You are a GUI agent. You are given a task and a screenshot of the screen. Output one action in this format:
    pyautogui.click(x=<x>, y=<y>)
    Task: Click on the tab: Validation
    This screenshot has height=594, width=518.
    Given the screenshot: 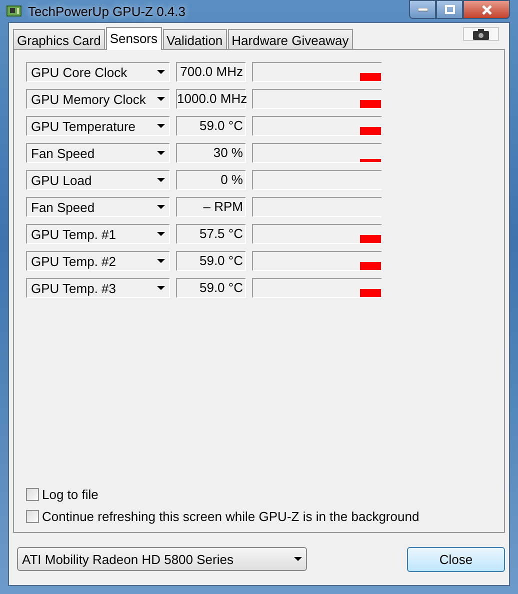 What is the action you would take?
    pyautogui.click(x=194, y=39)
    